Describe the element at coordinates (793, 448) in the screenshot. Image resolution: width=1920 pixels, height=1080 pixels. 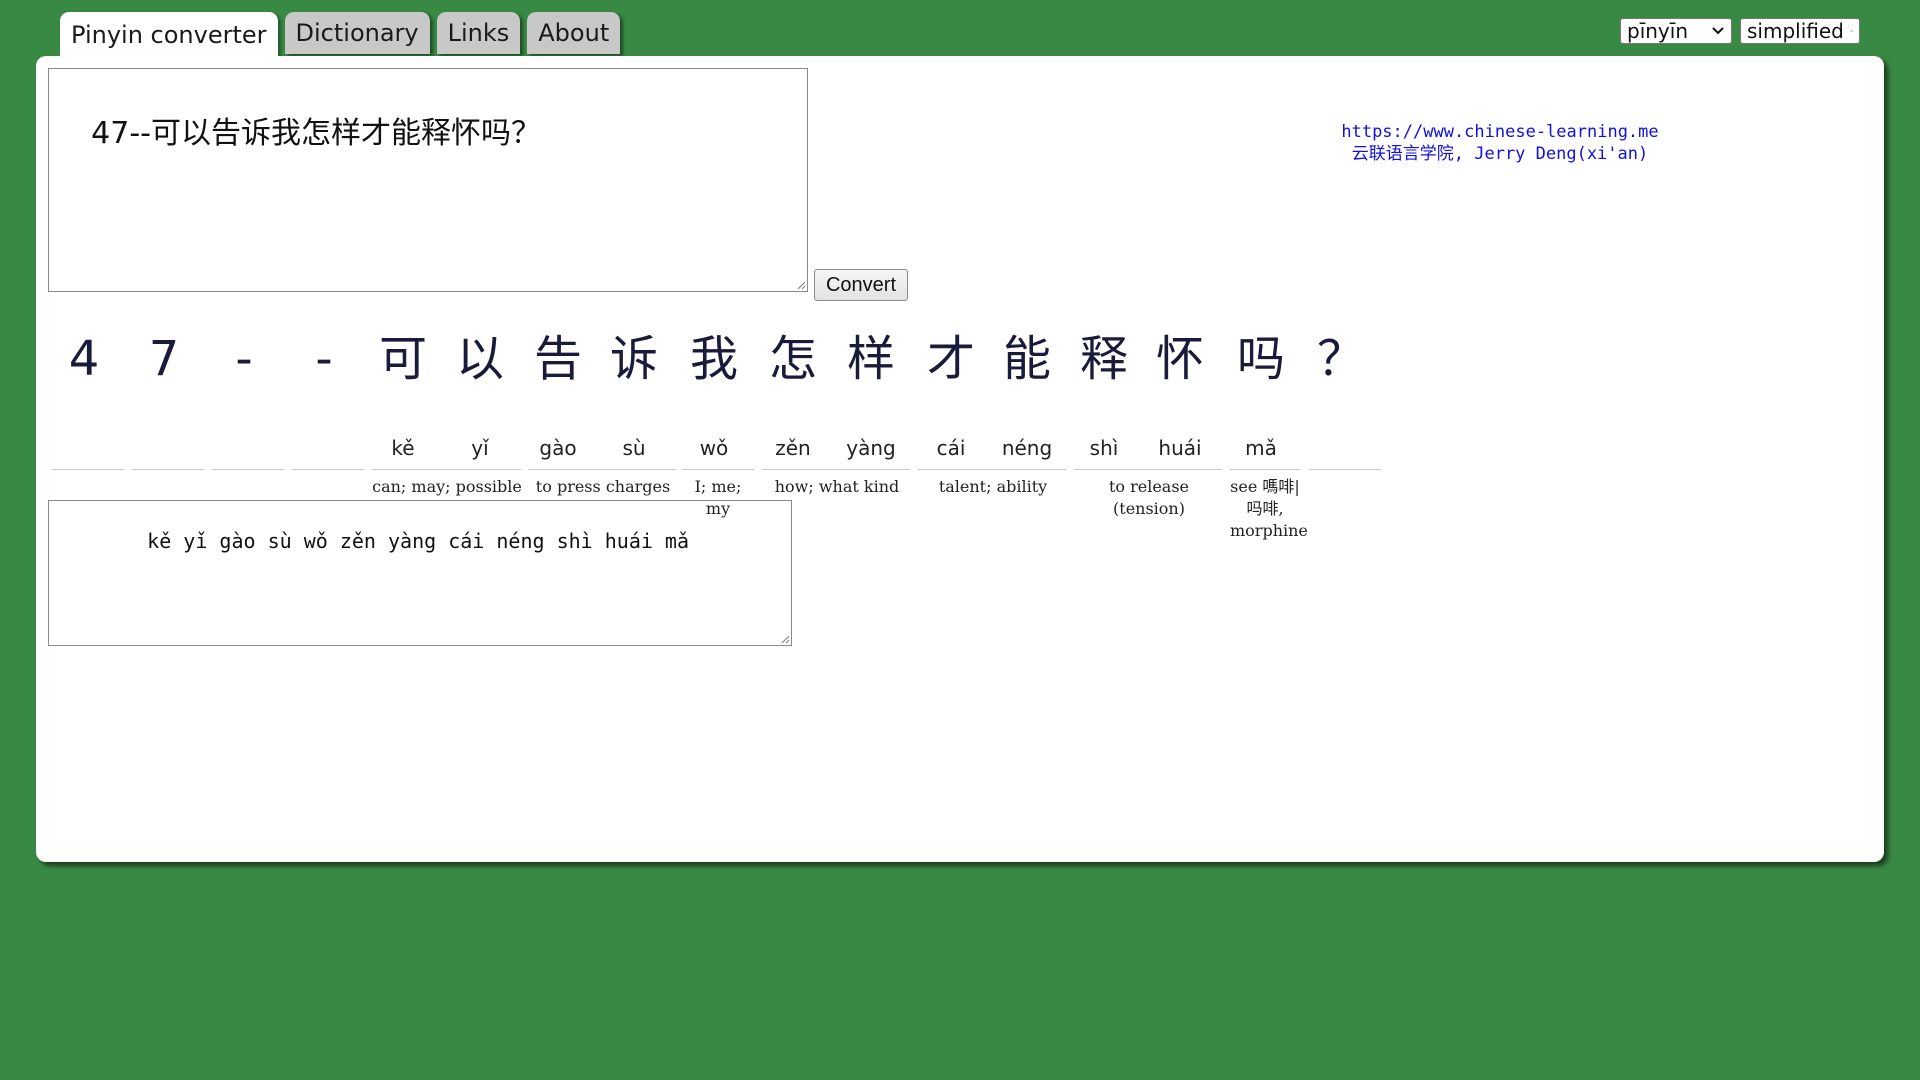
I see `pinyin-label: zěn` at that location.